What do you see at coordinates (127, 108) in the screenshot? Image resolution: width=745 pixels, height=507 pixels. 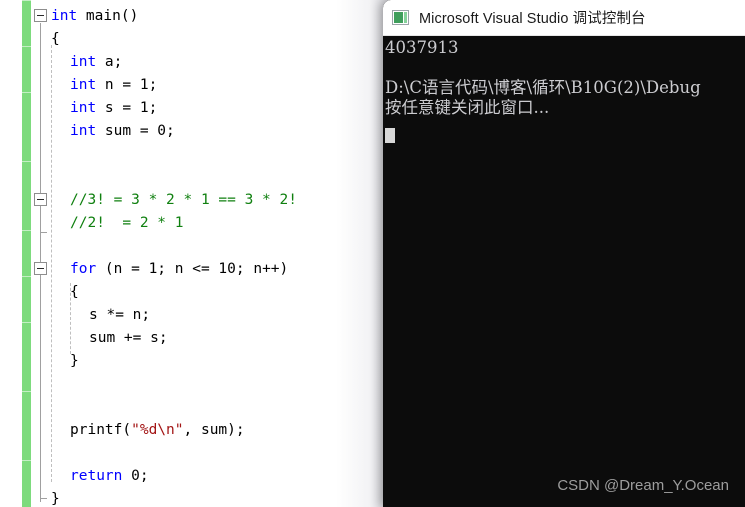 I see `code-token: s = 1;` at bounding box center [127, 108].